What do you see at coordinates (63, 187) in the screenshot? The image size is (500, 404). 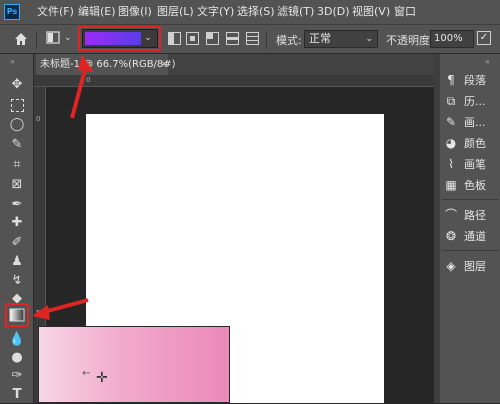 I see `annotation-arrows` at bounding box center [63, 187].